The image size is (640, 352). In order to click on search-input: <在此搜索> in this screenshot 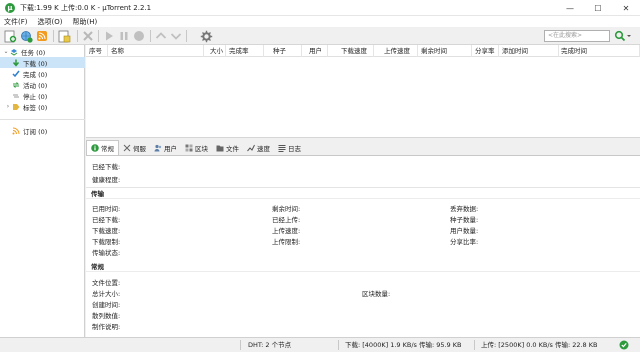, I will do `click(577, 36)`.